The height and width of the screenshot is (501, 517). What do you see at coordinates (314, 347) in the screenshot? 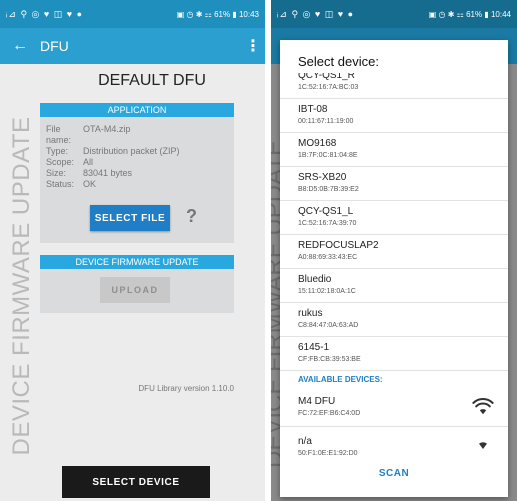
I see `device-name: 6145-1` at bounding box center [314, 347].